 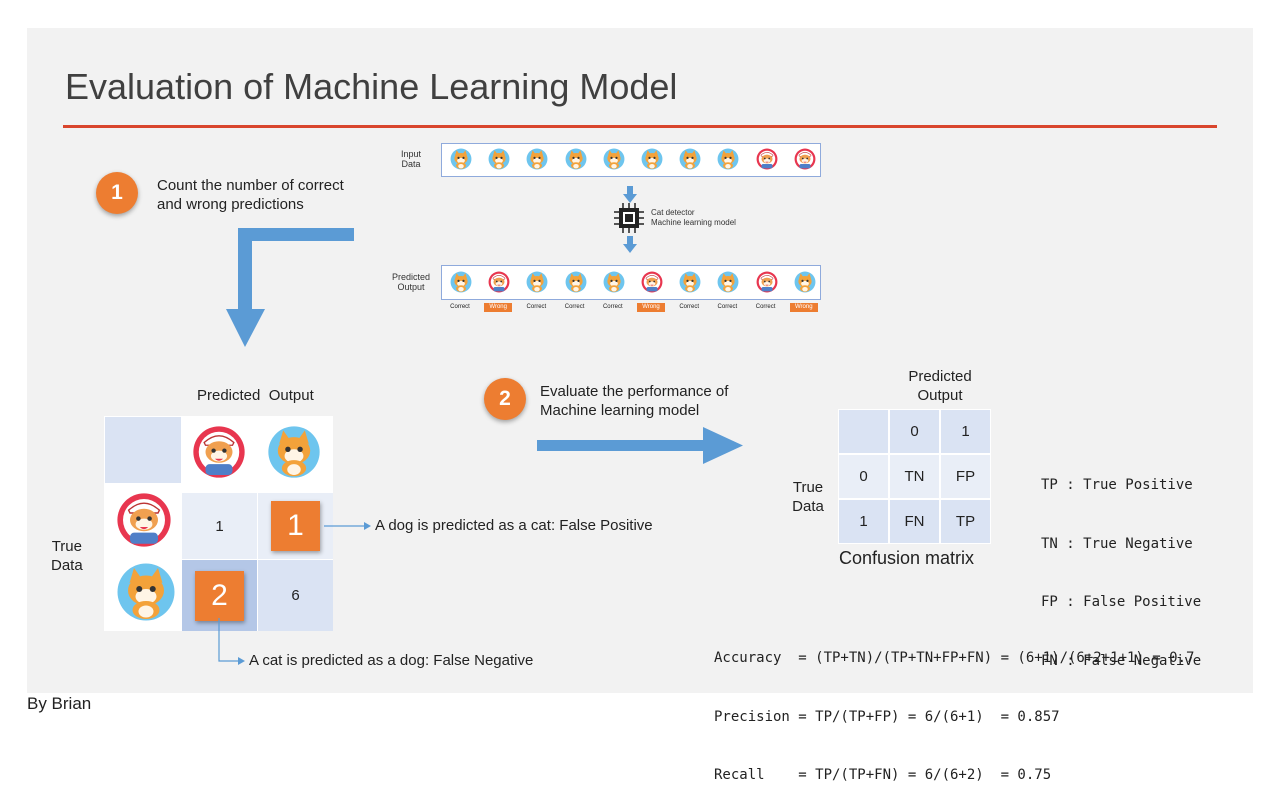 I want to click on confusion-row-1: 1, so click(x=863, y=521).